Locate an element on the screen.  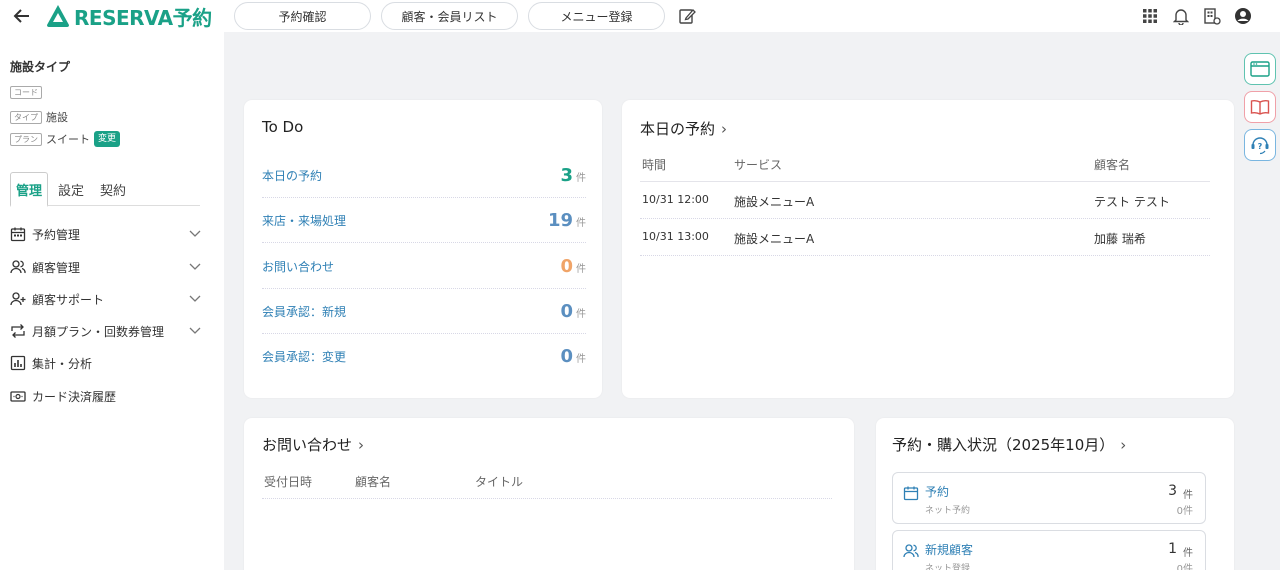
sidebar-item-plans: 月額プラン・回数券管理 is located at coordinates (106, 331).